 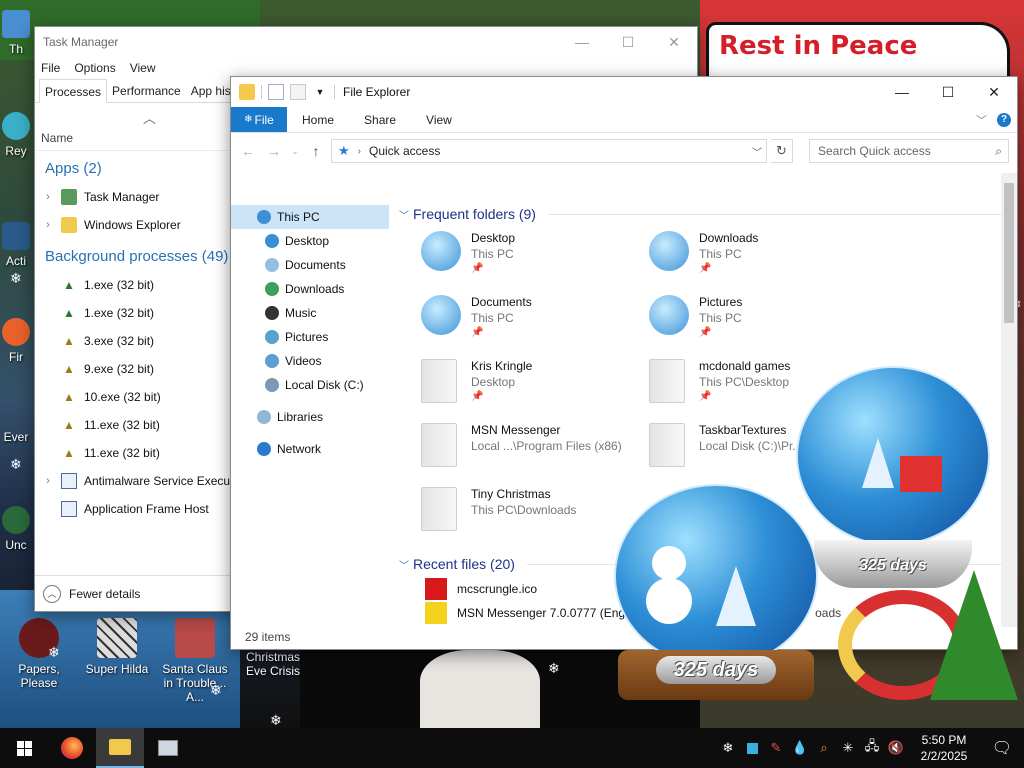 I want to click on nav-item-desktop: Desktop, so click(x=310, y=241).